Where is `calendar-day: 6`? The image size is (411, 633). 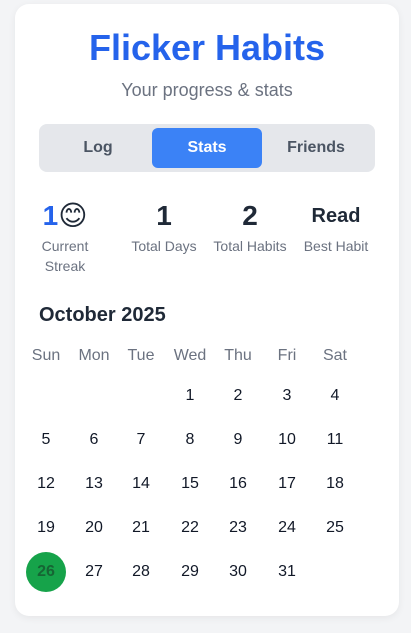 calendar-day: 6 is located at coordinates (94, 440).